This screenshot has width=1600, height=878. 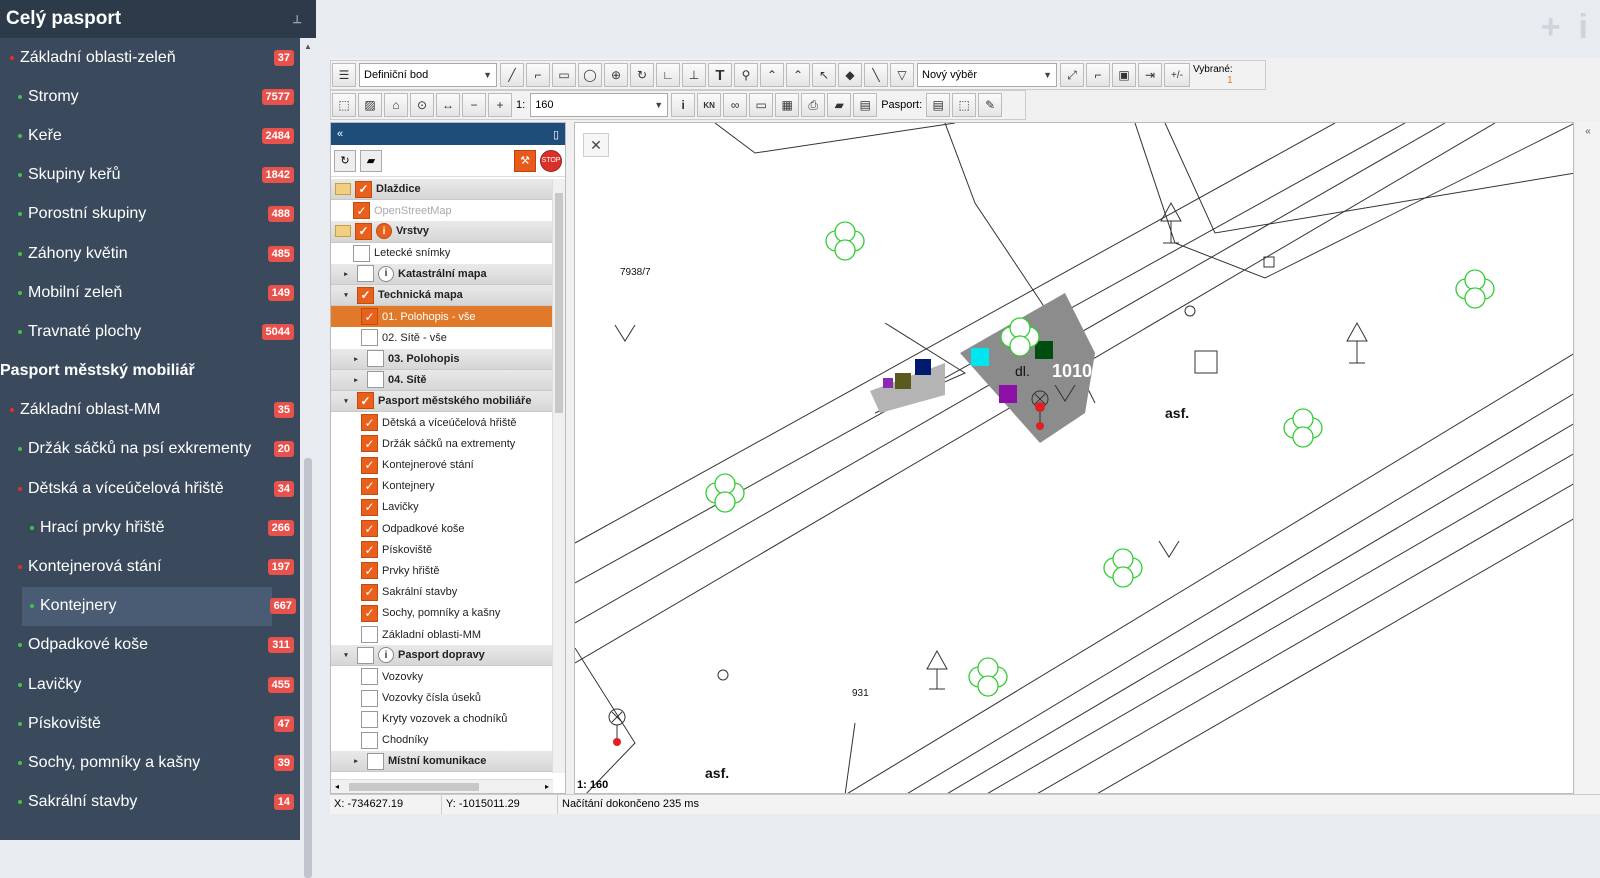 I want to click on sidebar-item: Sochy, pomníky a kašny 39, so click(x=150, y=762).